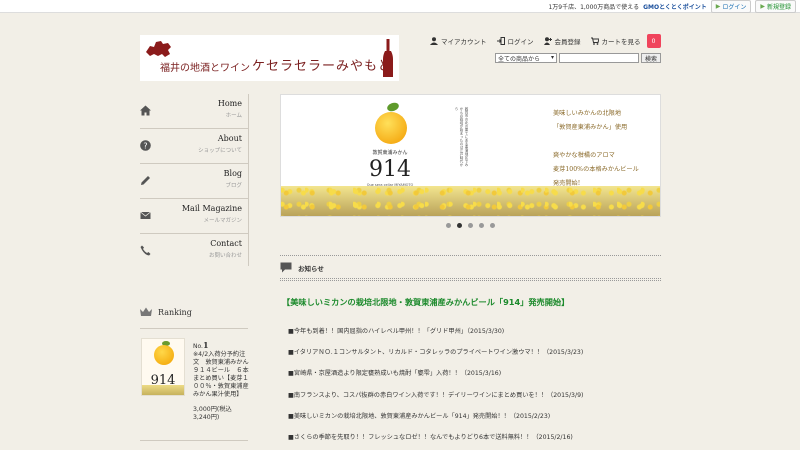  I want to click on news-item: ■今年も到着！！国内屈指のハイレベル甲州！！「グリド甲州」（2015/3/30), so click(474, 330).